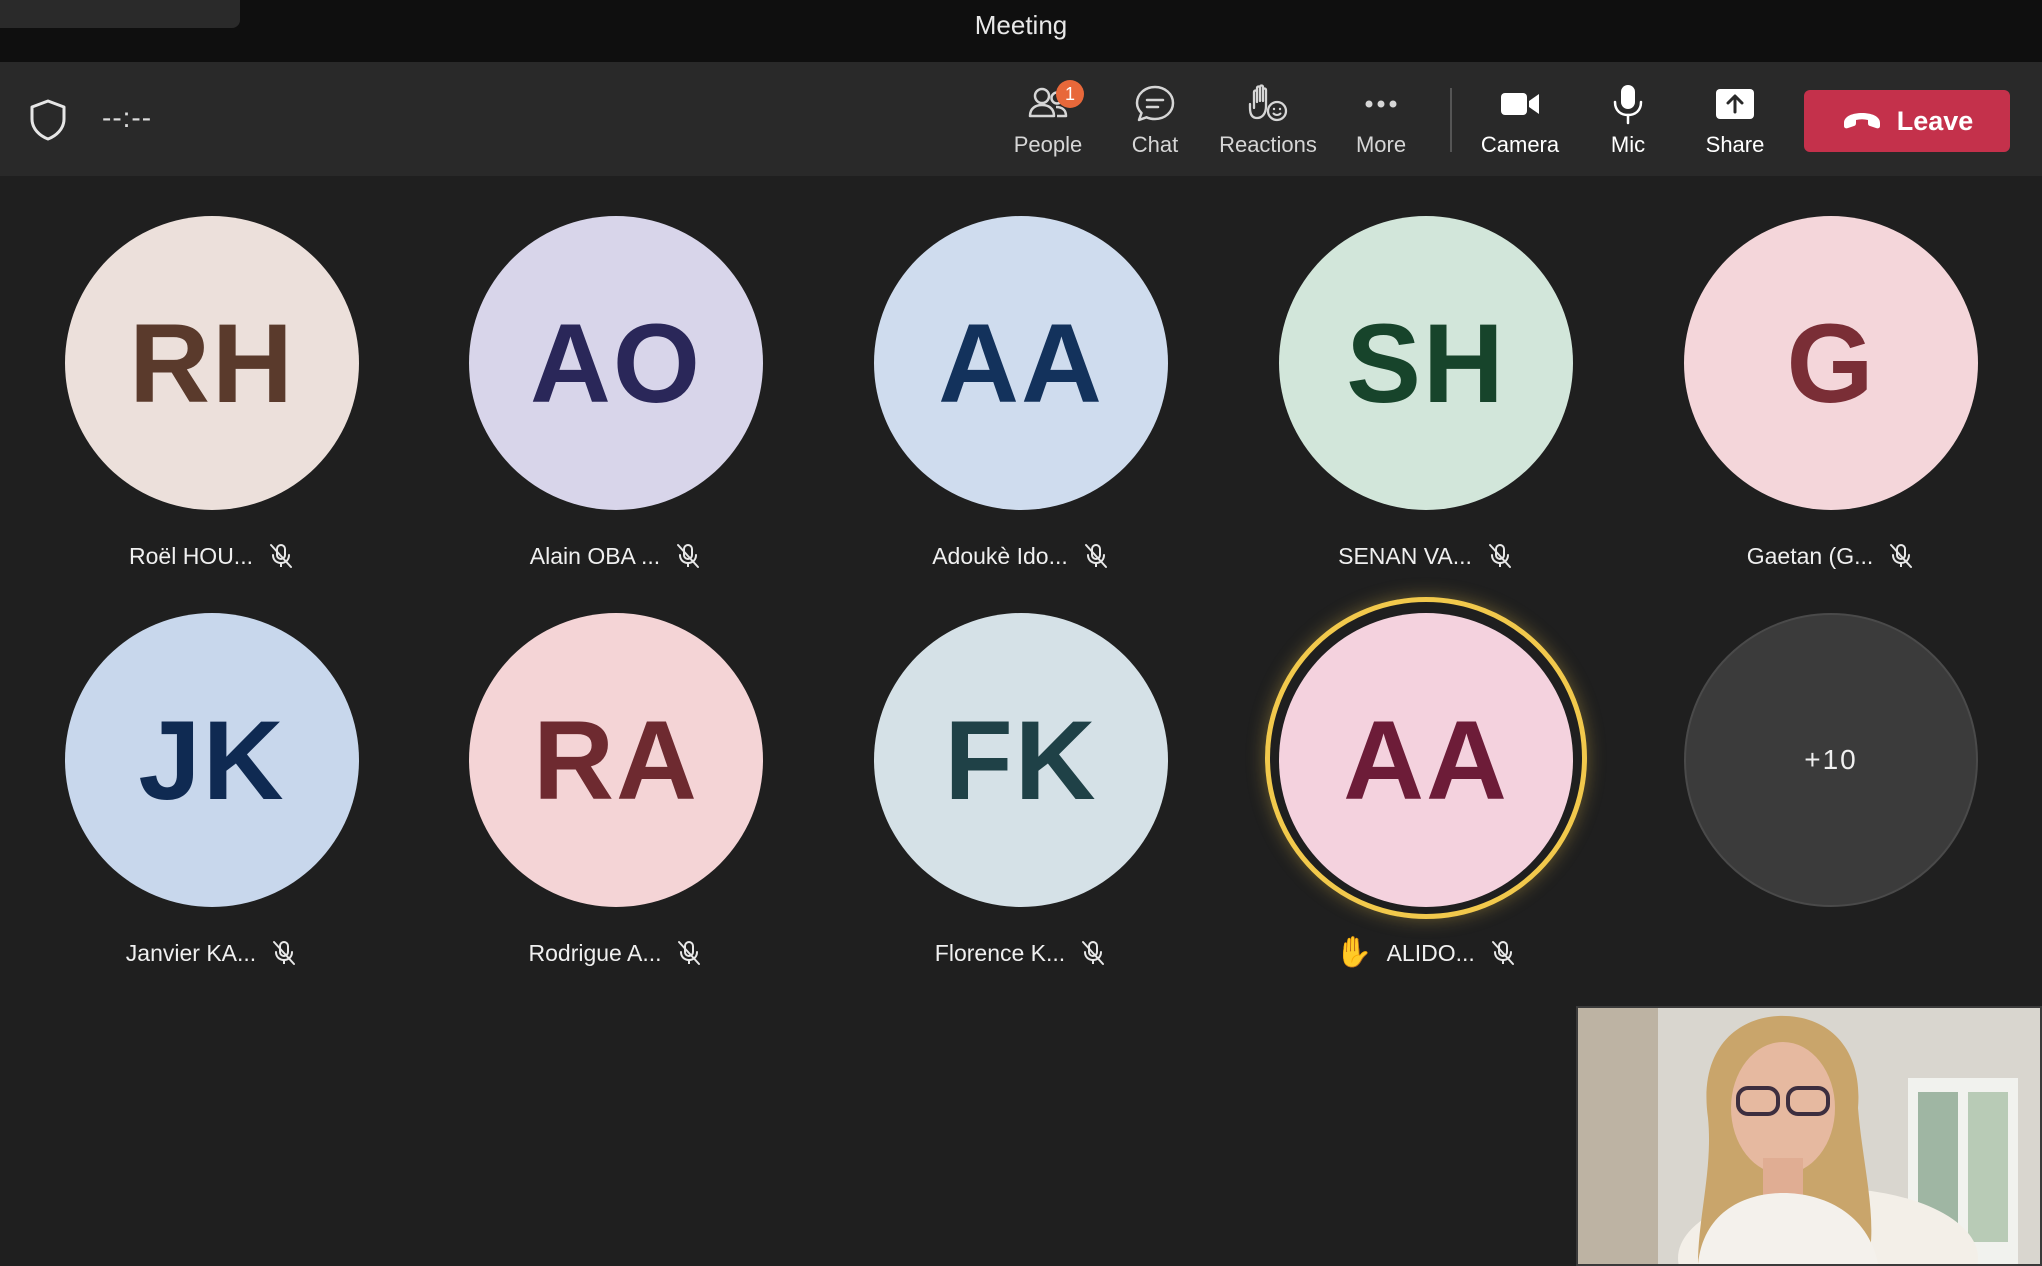  I want to click on participant-initials: RH, so click(212, 363).